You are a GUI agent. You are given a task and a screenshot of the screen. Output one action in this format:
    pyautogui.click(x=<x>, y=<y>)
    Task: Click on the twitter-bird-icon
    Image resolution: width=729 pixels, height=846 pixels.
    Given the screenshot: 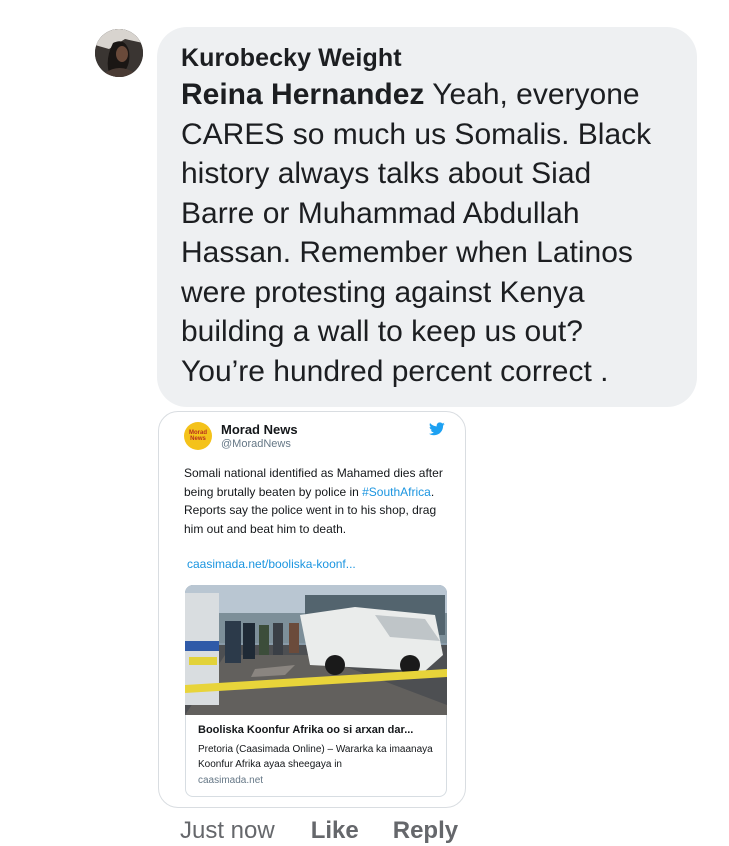 What is the action you would take?
    pyautogui.click(x=437, y=431)
    